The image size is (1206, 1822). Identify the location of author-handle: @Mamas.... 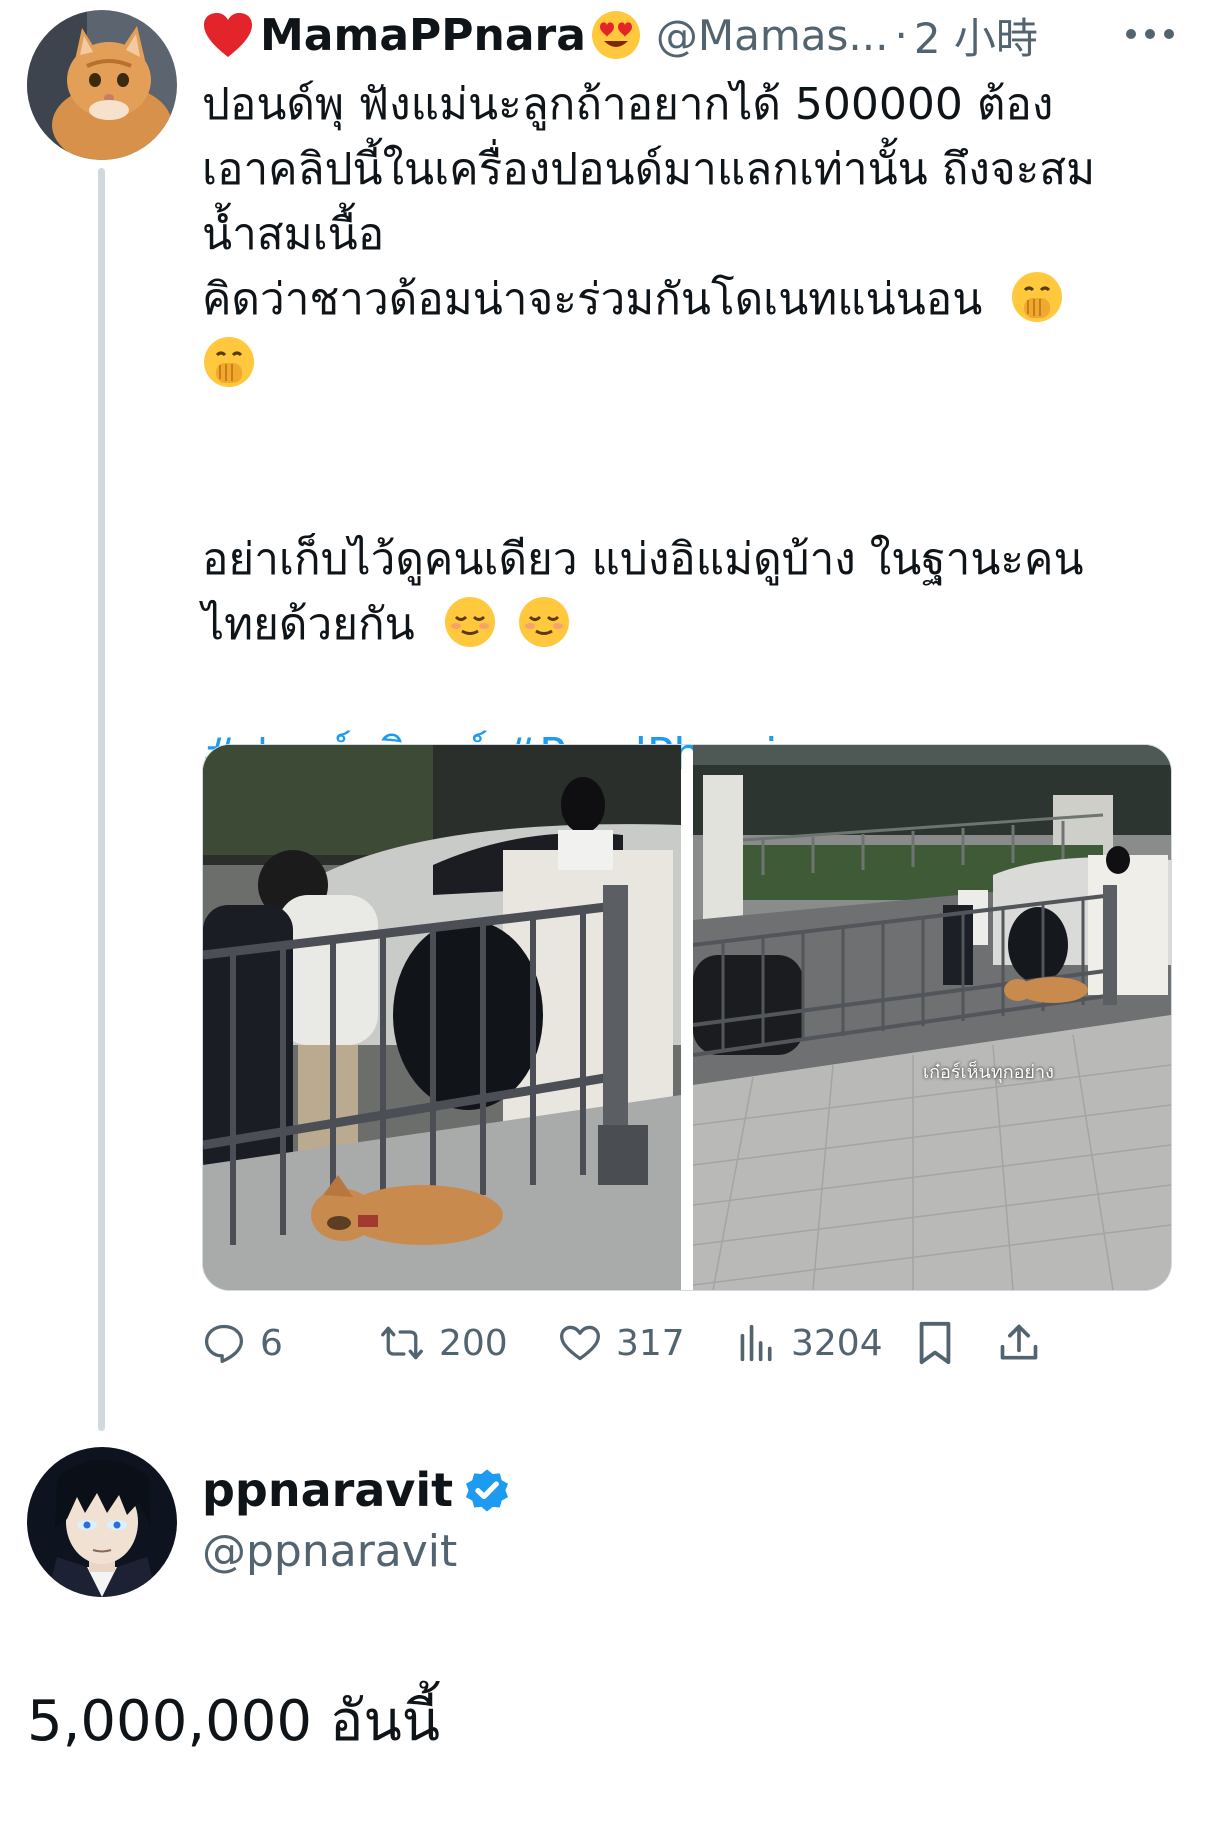
(772, 35).